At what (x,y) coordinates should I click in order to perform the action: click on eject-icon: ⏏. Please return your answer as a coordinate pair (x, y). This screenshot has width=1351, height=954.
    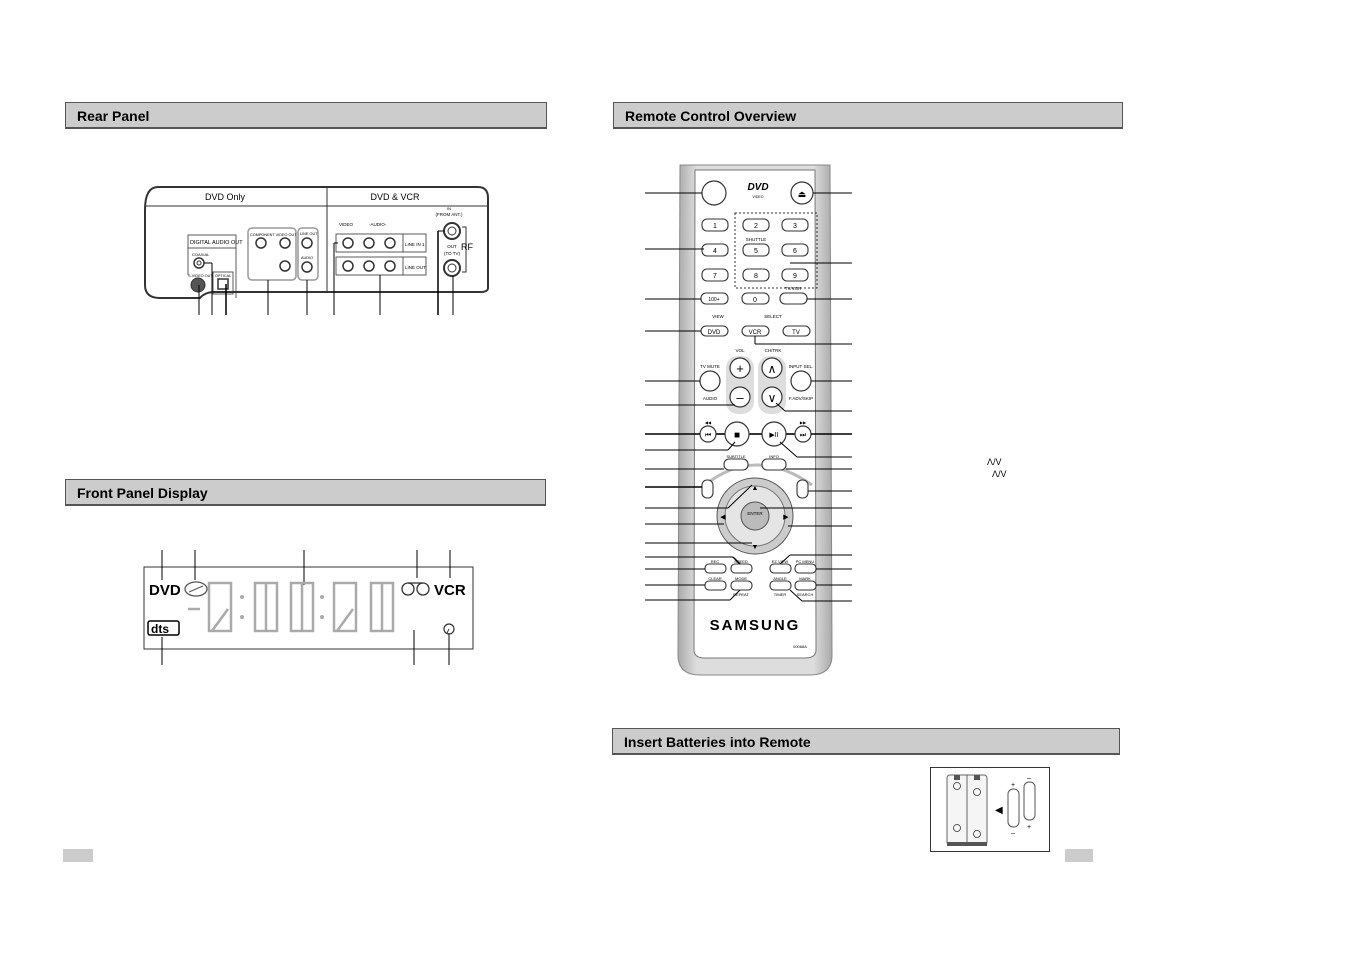
    Looking at the image, I should click on (802, 194).